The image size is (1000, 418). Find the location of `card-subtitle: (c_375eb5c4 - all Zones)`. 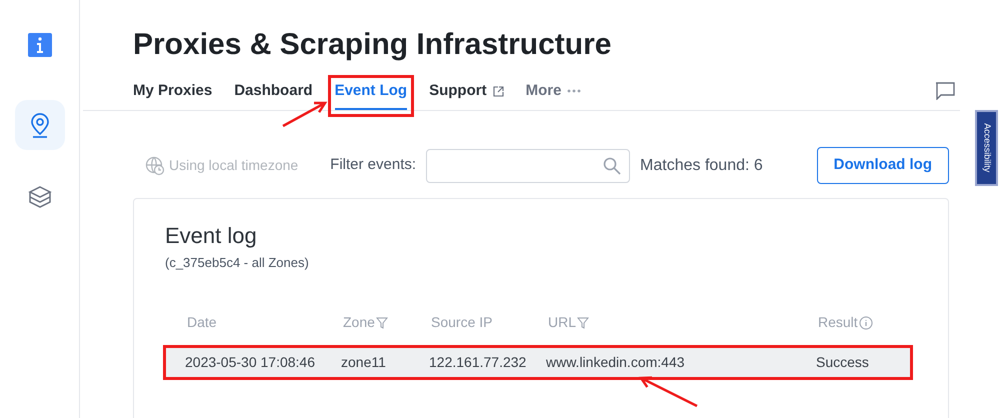

card-subtitle: (c_375eb5c4 - all Zones) is located at coordinates (237, 263).